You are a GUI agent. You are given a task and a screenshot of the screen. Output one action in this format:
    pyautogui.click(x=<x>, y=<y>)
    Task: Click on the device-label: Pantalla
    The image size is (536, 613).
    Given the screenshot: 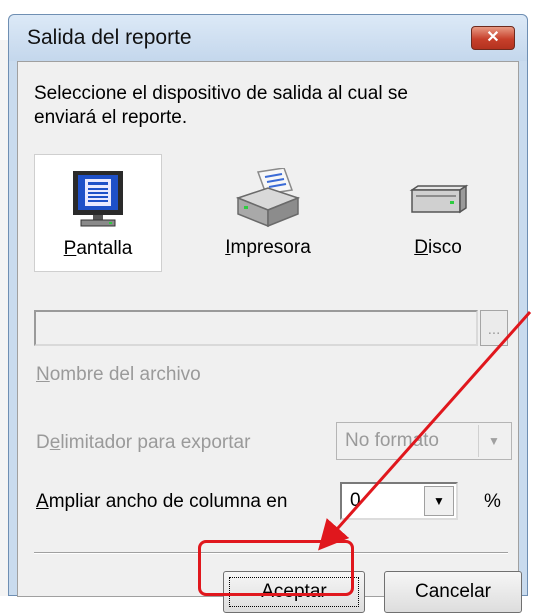 What is the action you would take?
    pyautogui.click(x=98, y=248)
    